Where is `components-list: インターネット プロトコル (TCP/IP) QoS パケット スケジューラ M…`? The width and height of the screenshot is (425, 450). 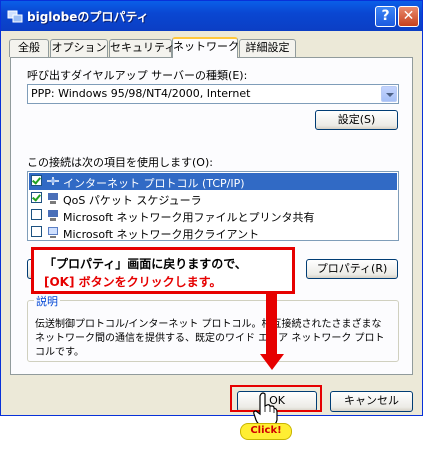
components-list: インターネット プロトコル (TCP/IP) QoS パケット スケジューラ M… is located at coordinates (213, 206).